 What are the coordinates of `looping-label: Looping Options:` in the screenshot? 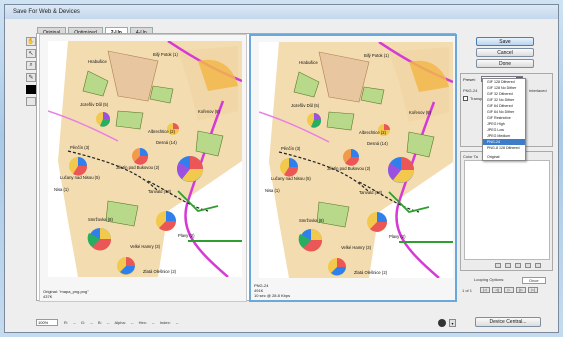 It's located at (489, 279).